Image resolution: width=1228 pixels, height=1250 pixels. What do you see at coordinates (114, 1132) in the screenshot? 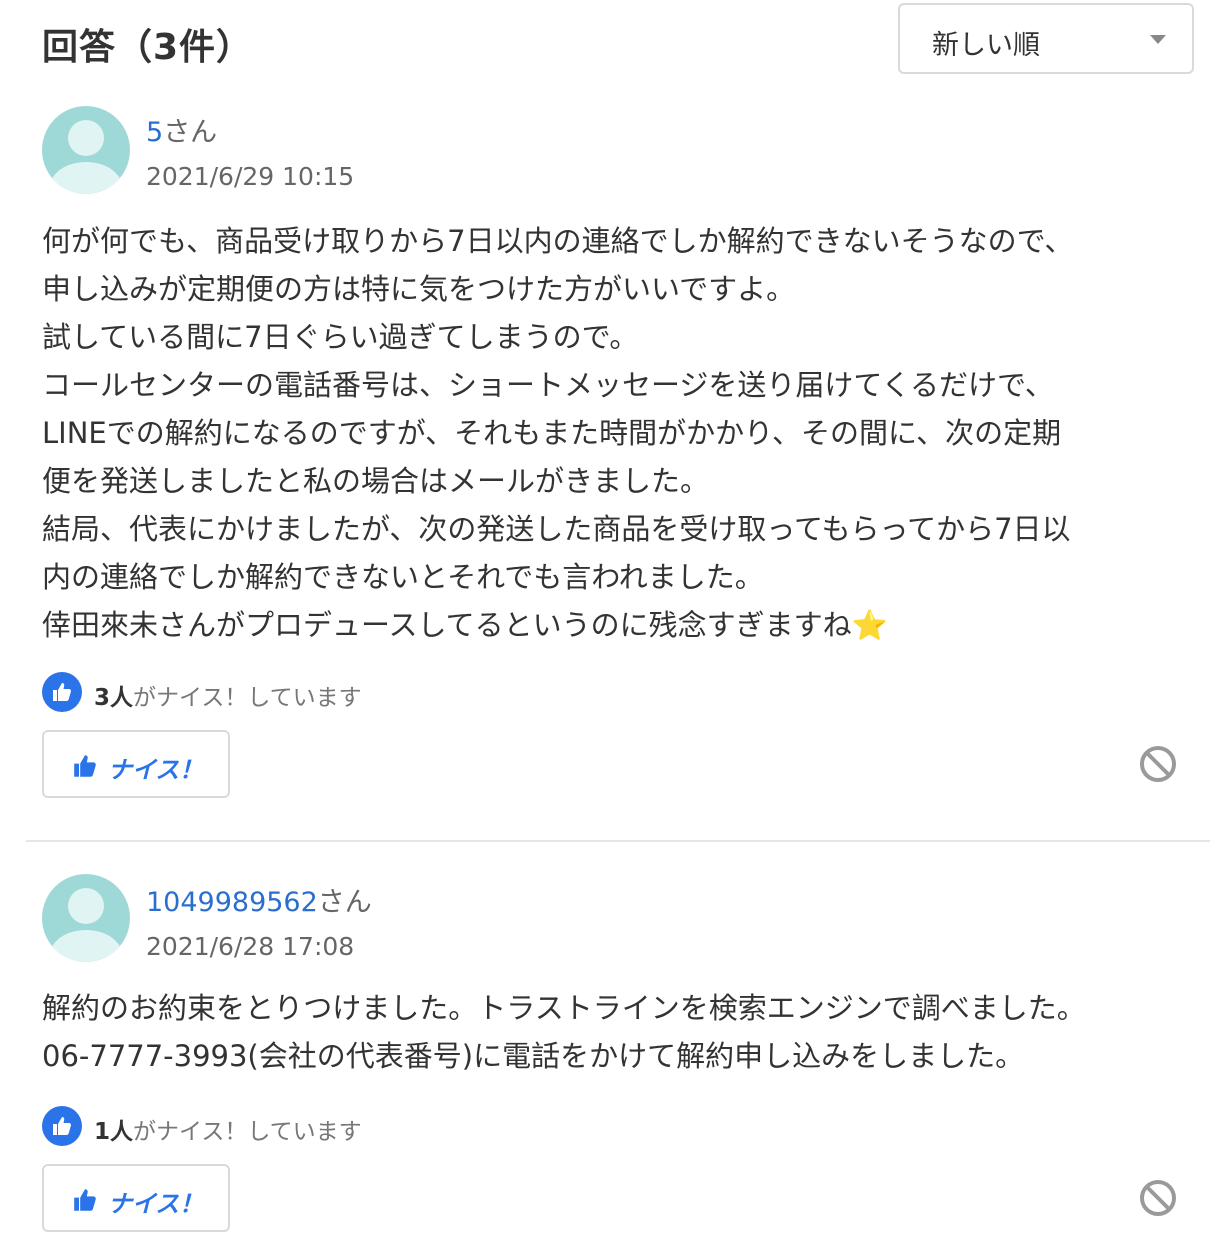
I see `nice-count-number: 1人` at bounding box center [114, 1132].